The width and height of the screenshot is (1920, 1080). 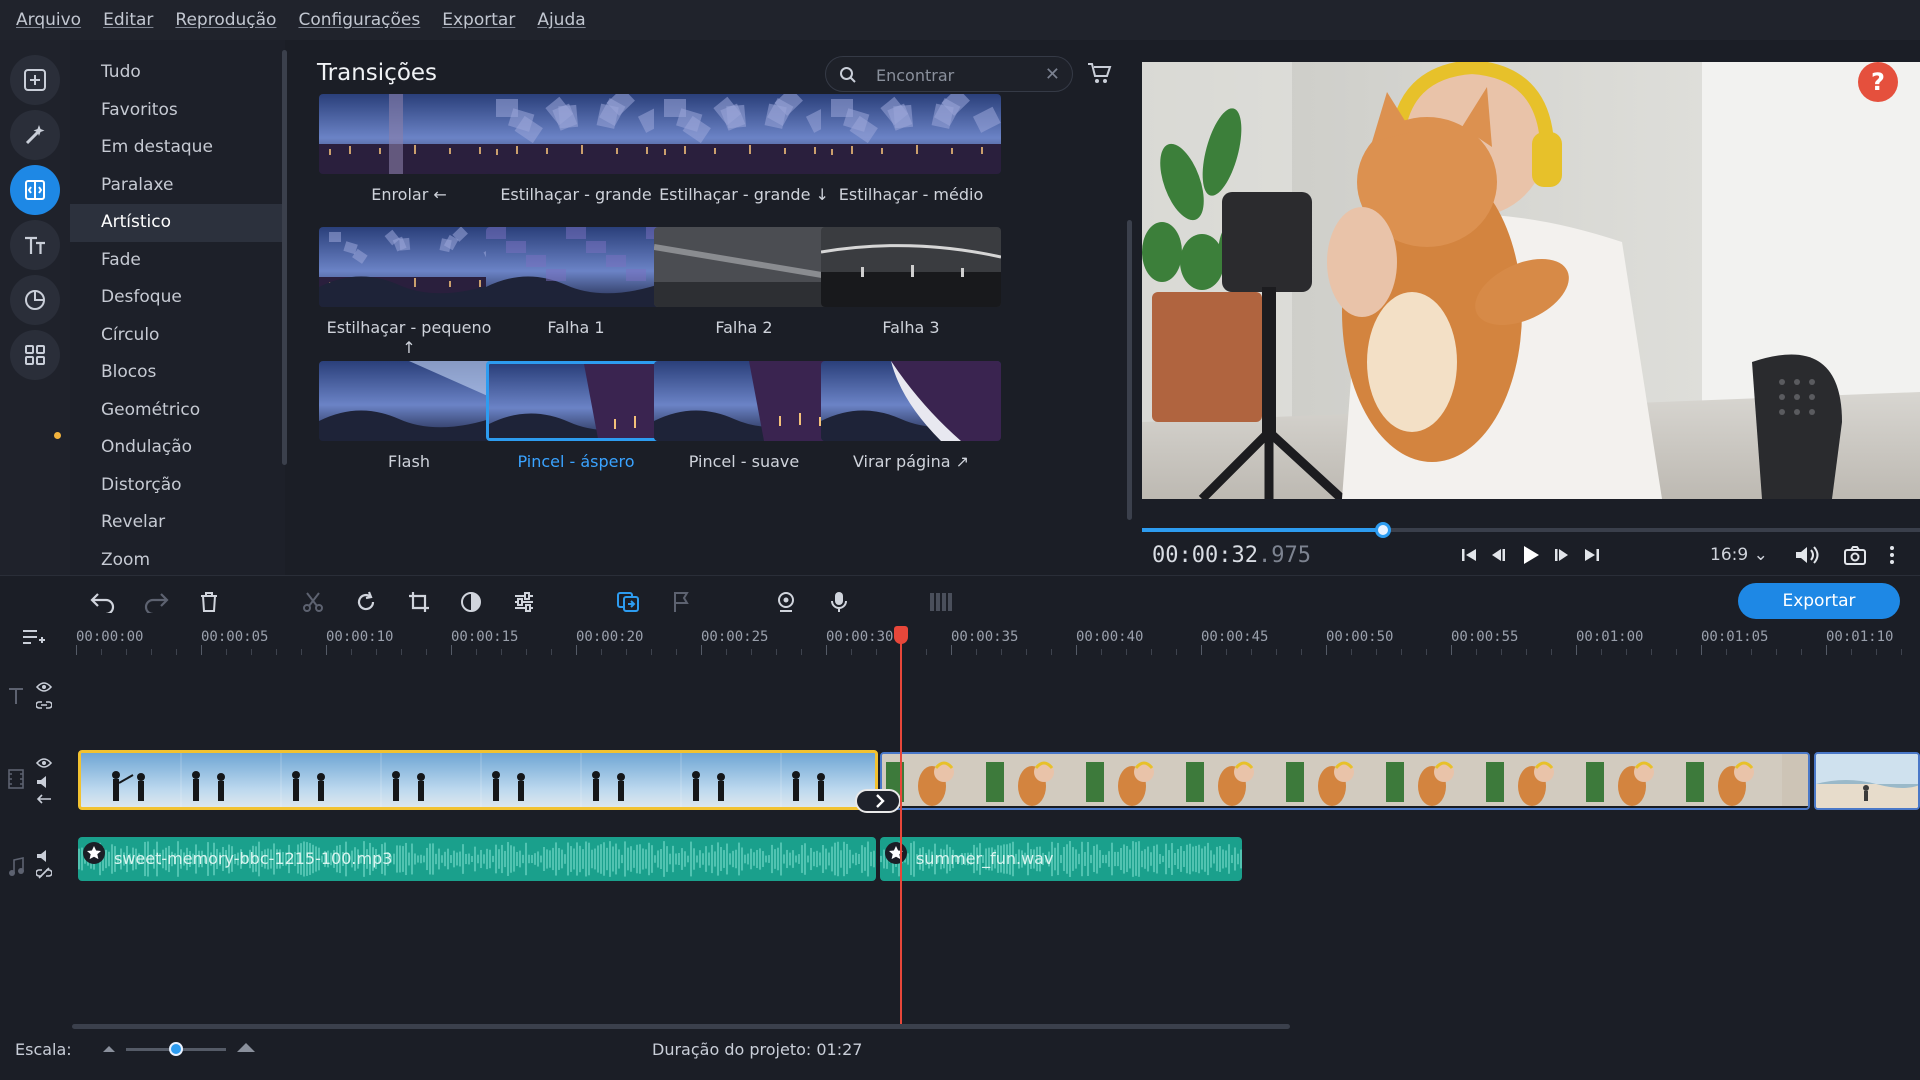 I want to click on playhead-handle, so click(x=901, y=635).